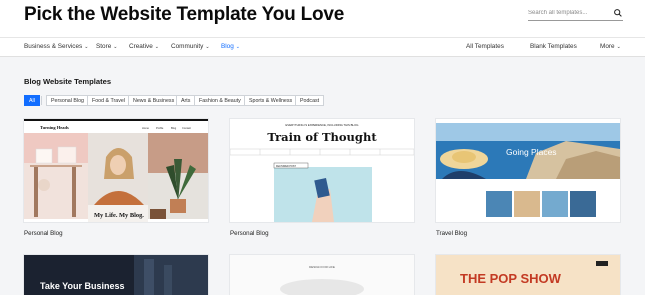 Image resolution: width=645 pixels, height=295 pixels. What do you see at coordinates (322, 267) in the screenshot?
I see `thumb-caption: DESIGN FOR LIFE` at bounding box center [322, 267].